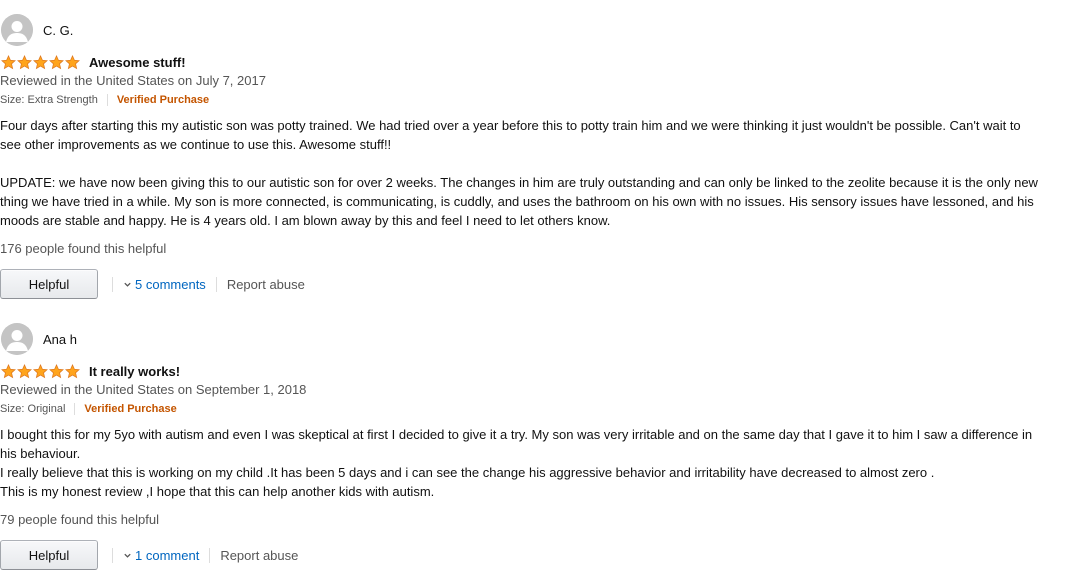 The width and height of the screenshot is (1070, 574). I want to click on helpful-count: 79 people found this helpful, so click(80, 519).